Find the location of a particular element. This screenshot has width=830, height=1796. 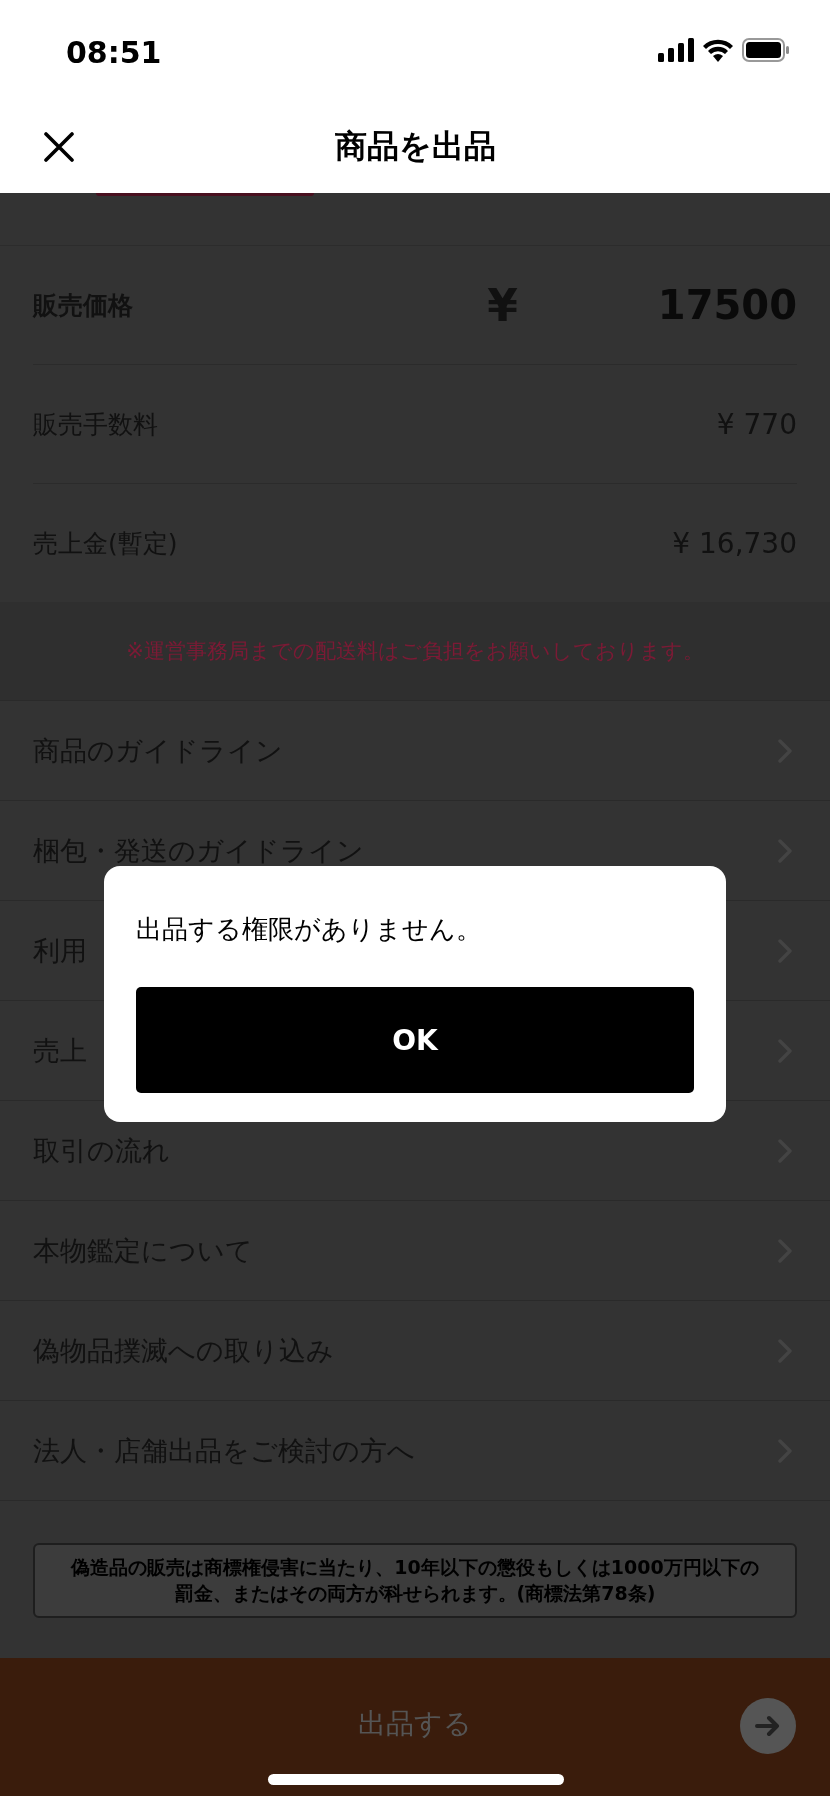

signal-icon is located at coordinates (676, 50).